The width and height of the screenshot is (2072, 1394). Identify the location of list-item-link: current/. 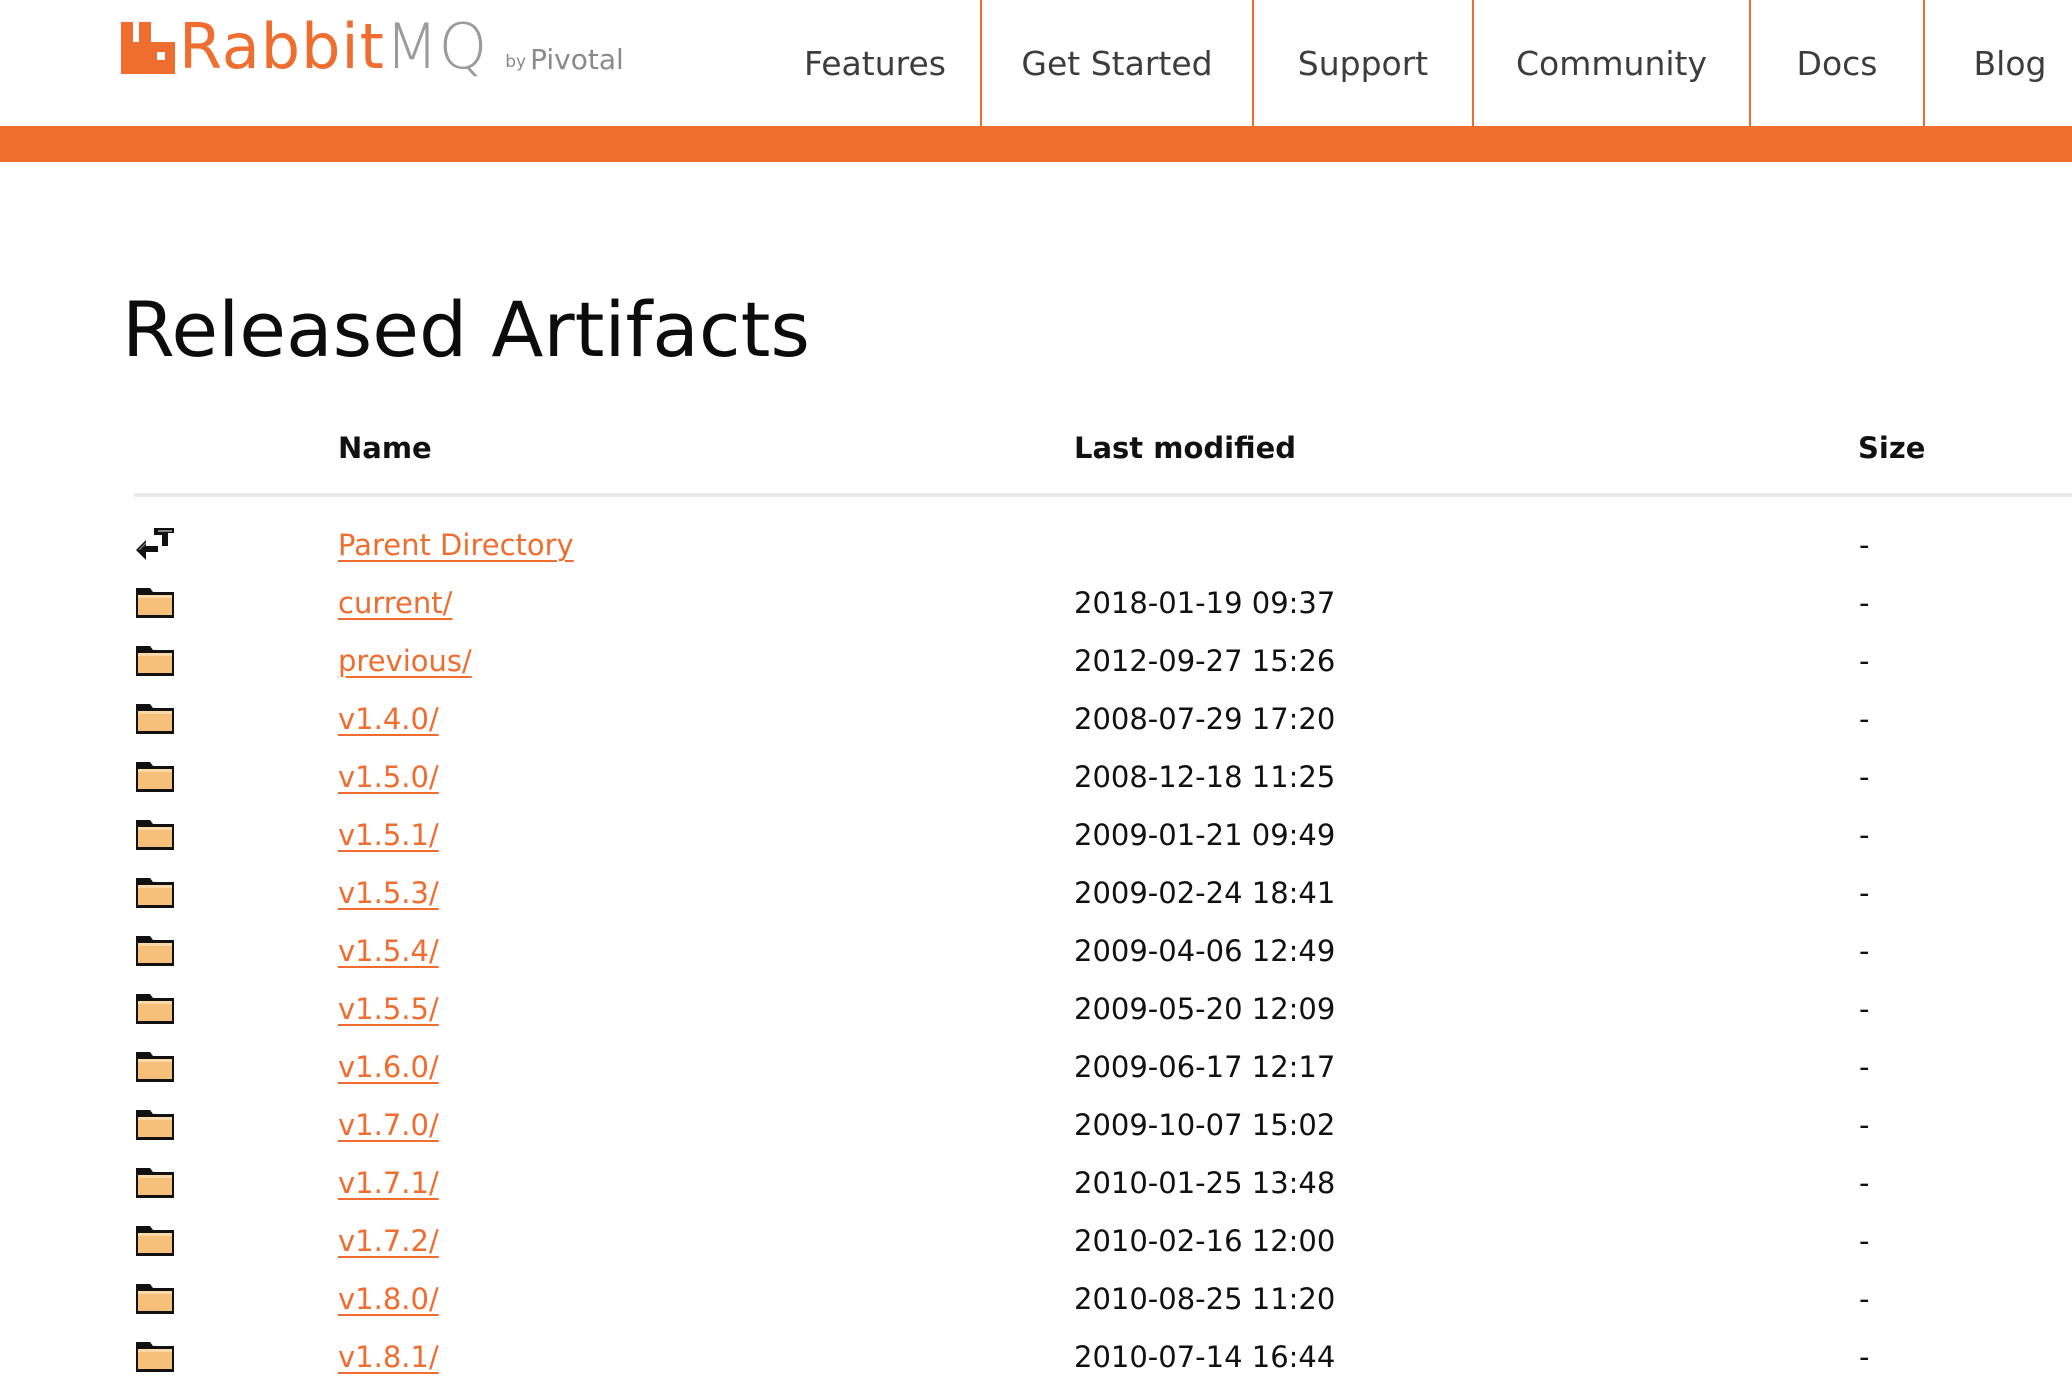
(395, 603).